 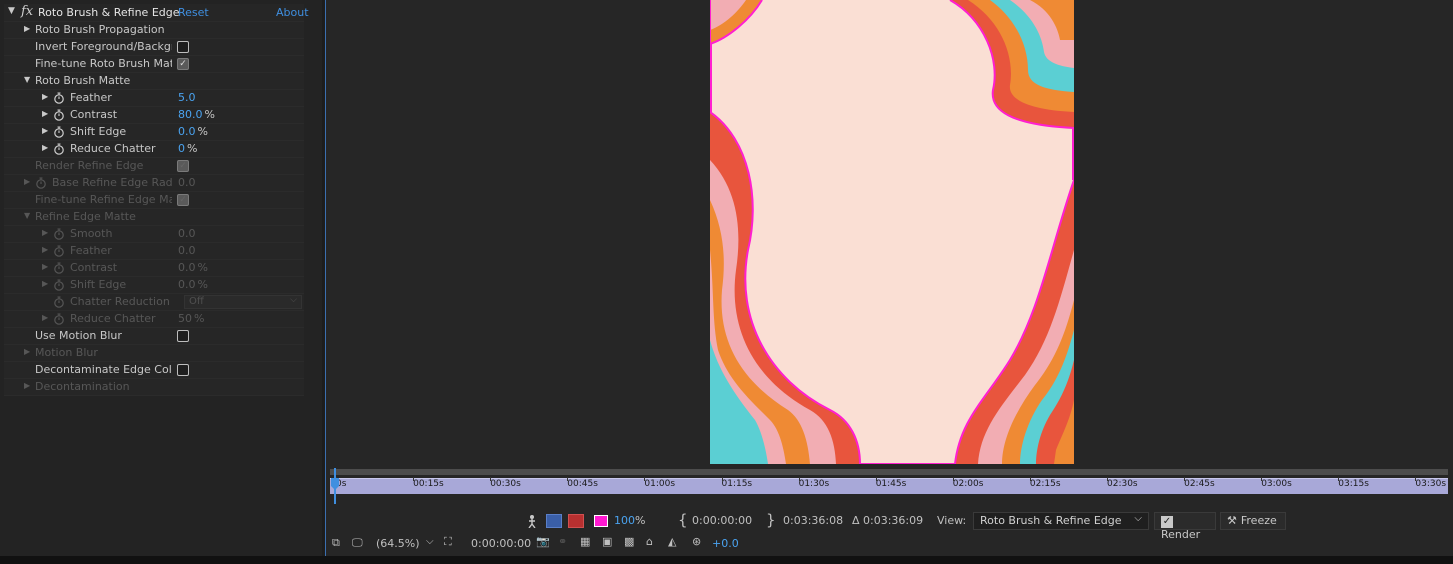 I want to click on property-row: ▶ Roto Brush Propagation, so click(x=154, y=30).